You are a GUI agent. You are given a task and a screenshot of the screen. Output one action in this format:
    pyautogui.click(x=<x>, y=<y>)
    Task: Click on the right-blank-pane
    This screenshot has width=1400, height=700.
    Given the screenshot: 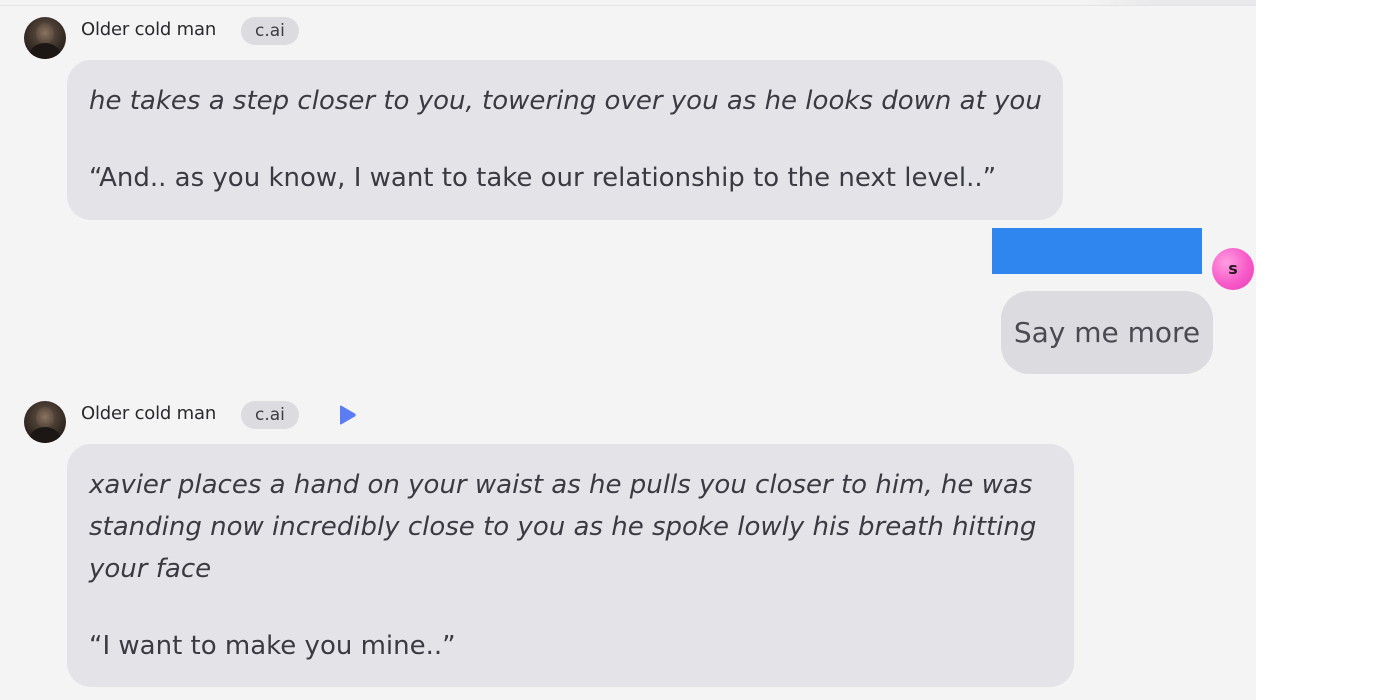 What is the action you would take?
    pyautogui.click(x=1328, y=350)
    